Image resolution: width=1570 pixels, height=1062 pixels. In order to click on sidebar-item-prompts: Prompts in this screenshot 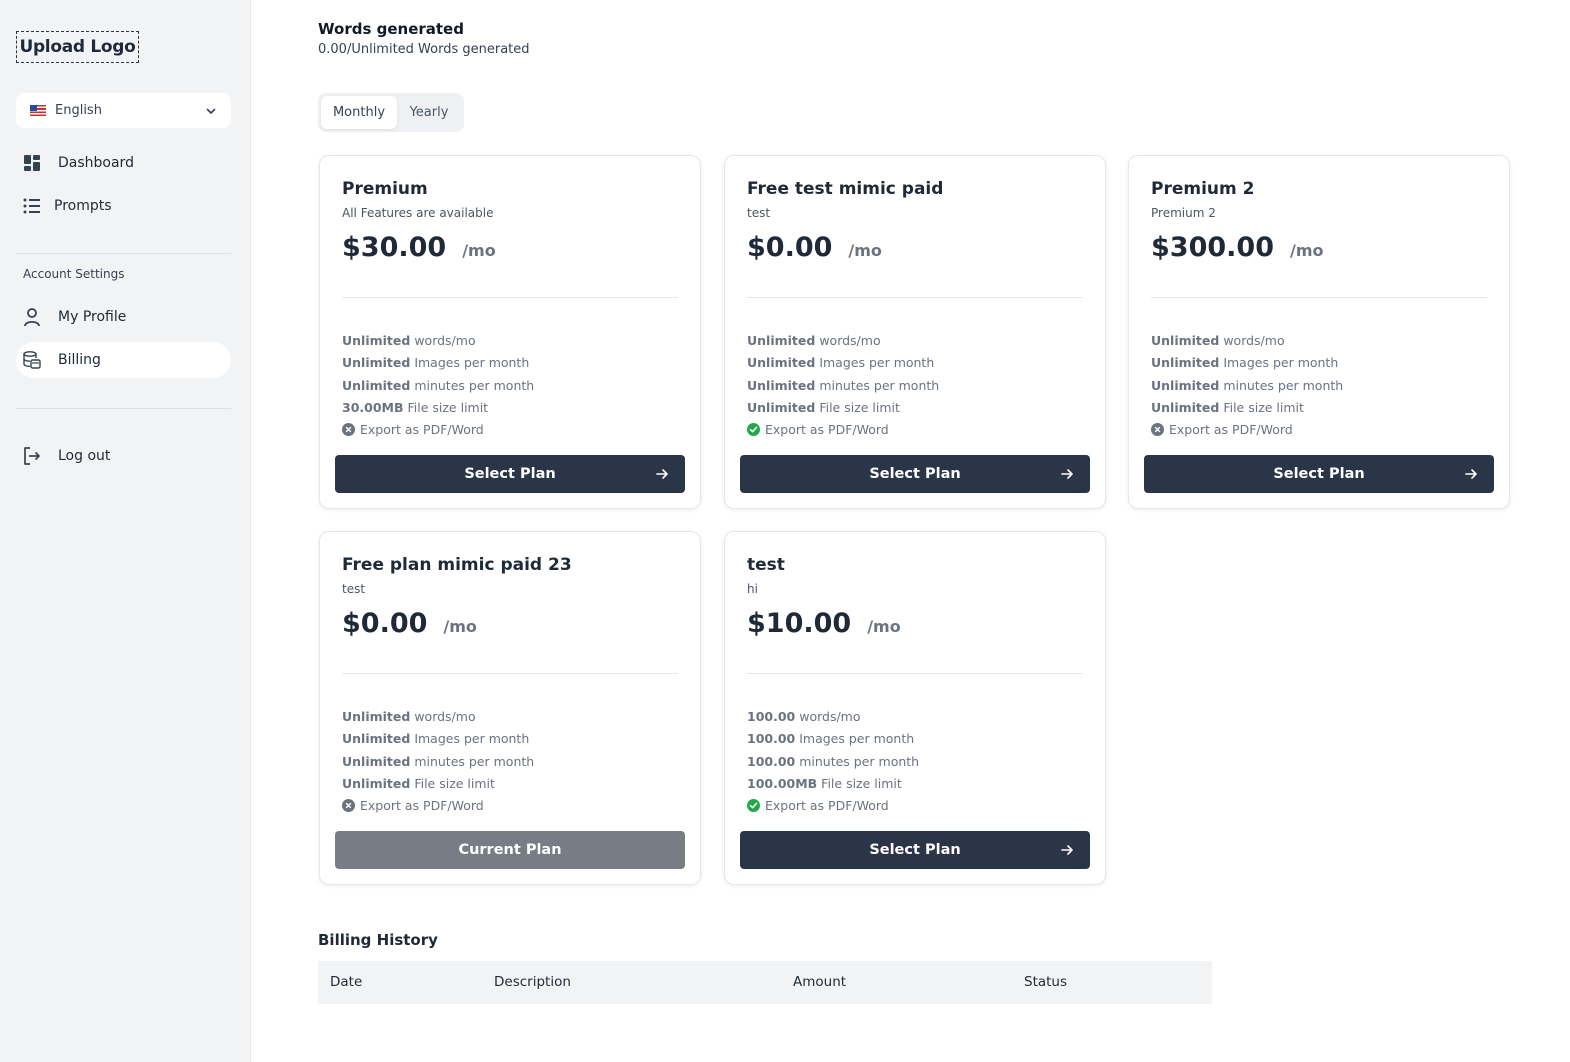, I will do `click(123, 206)`.